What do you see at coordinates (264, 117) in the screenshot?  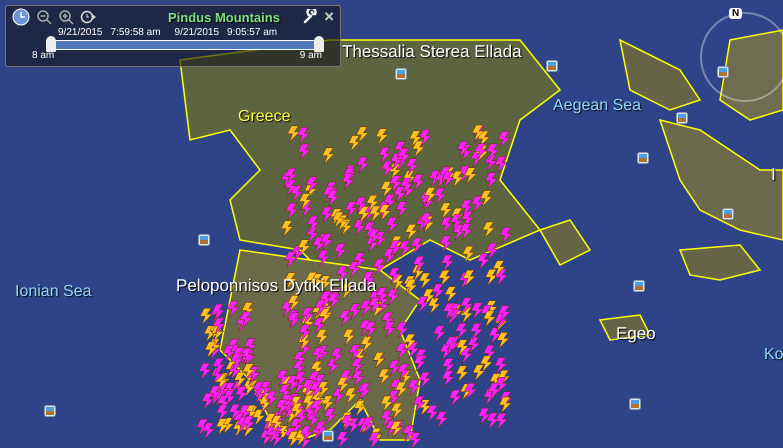 I see `map-label: Greece` at bounding box center [264, 117].